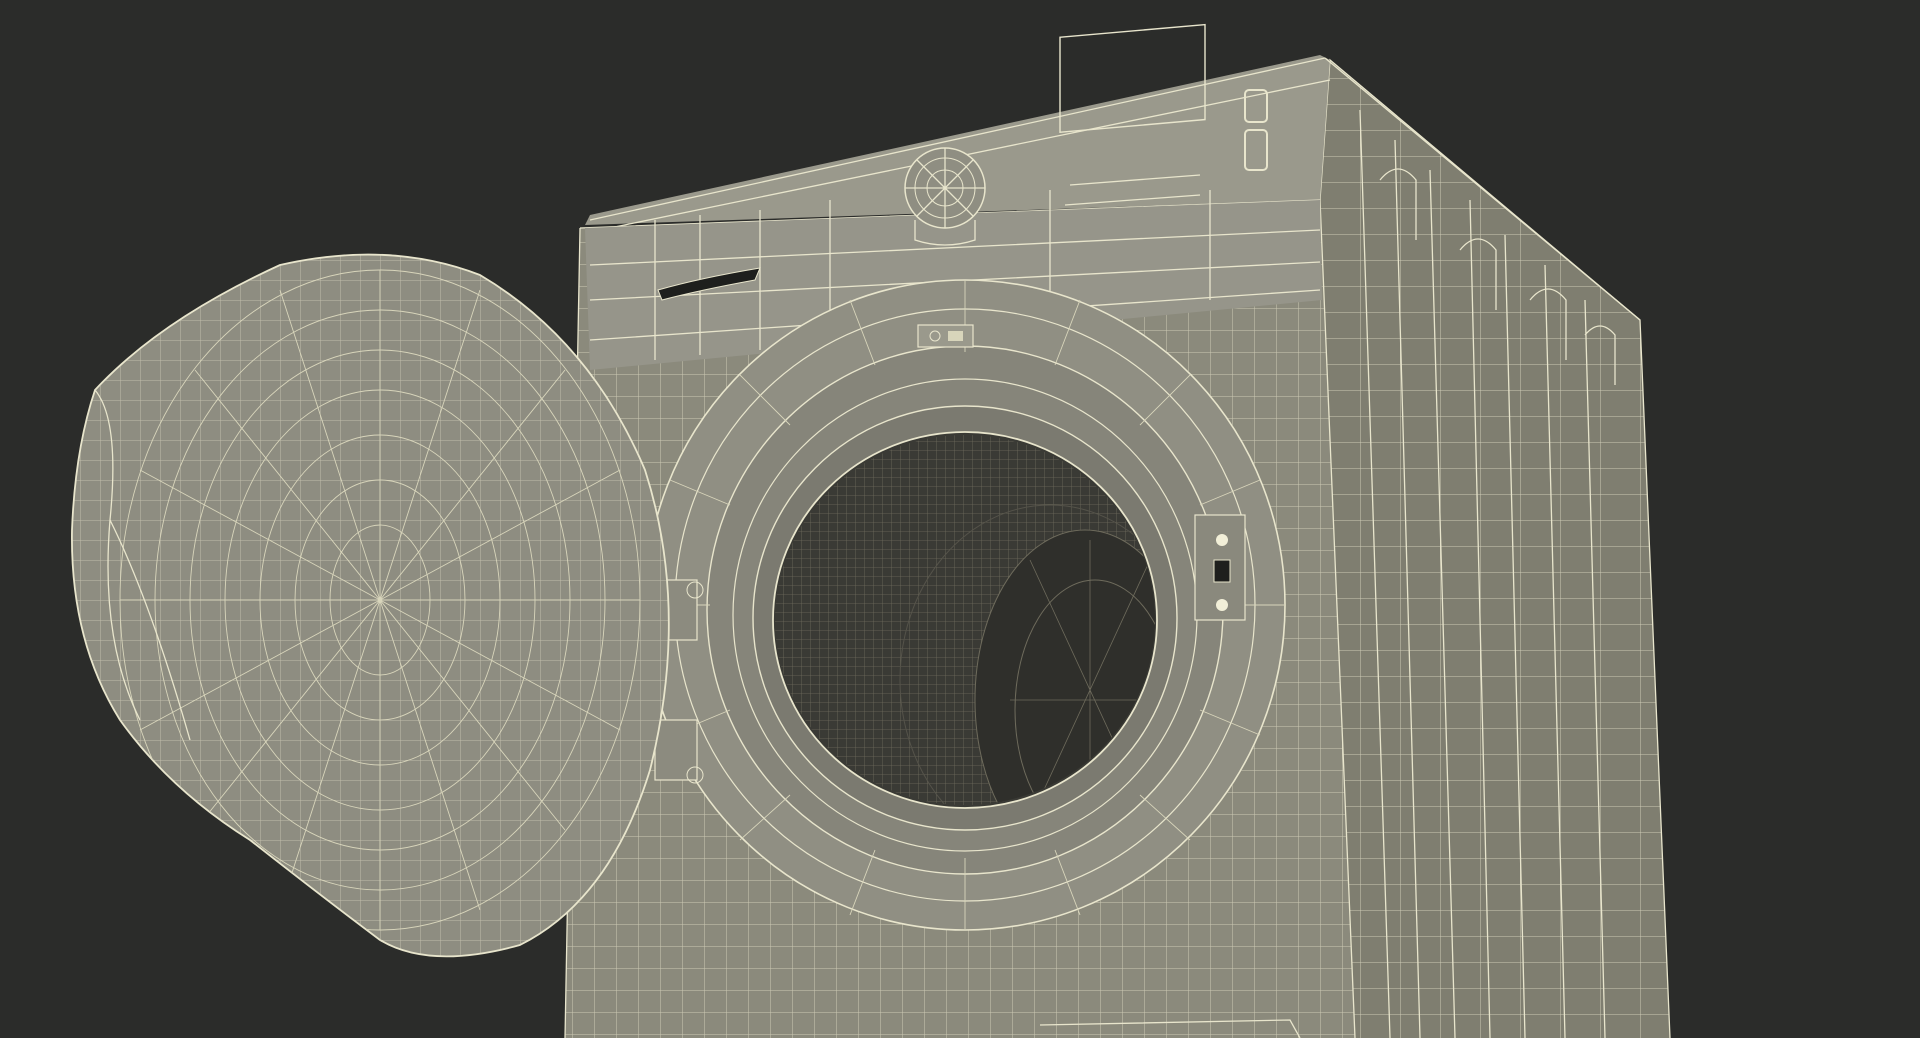  Describe the element at coordinates (945, 336) in the screenshot. I see `brand-badge` at that location.